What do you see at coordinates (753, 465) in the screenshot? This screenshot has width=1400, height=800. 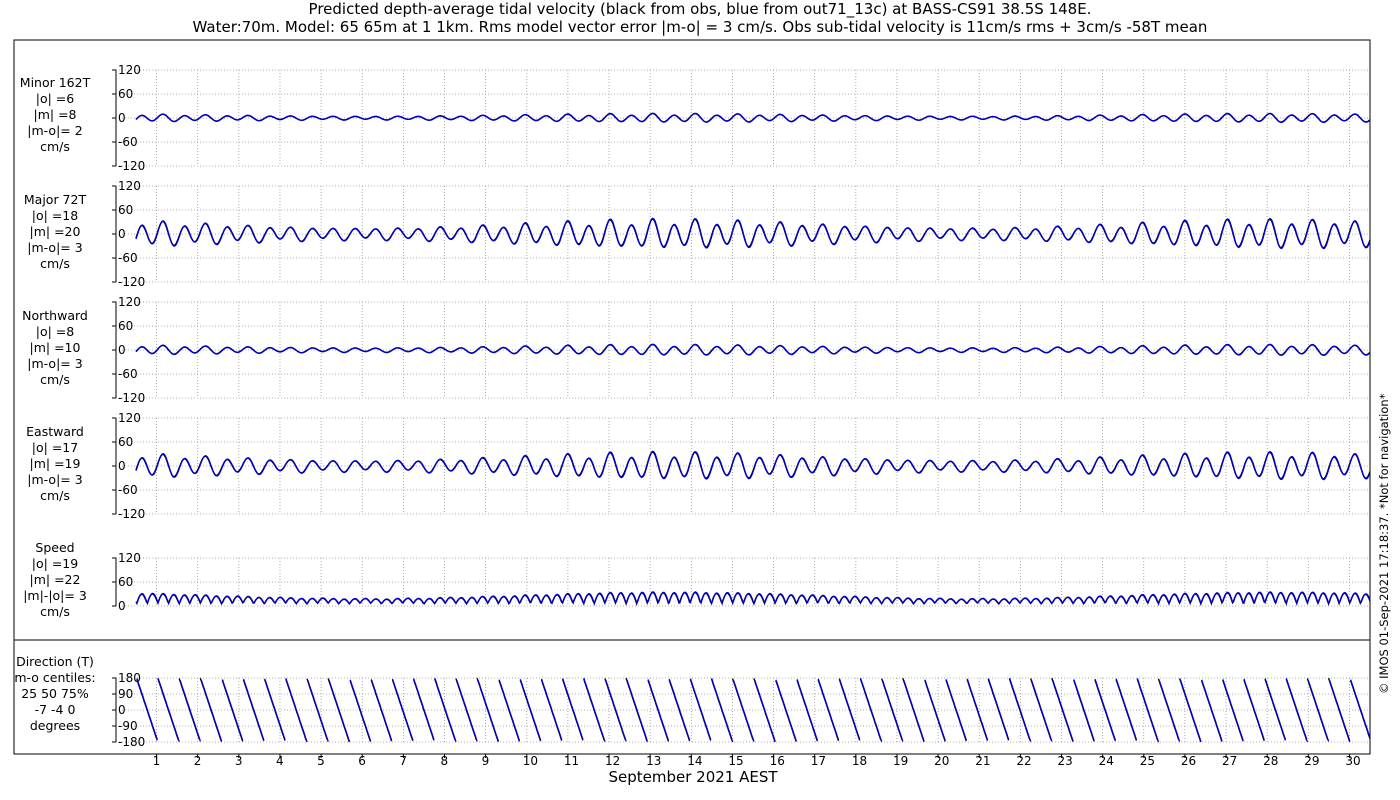 I see `east-obs-line` at bounding box center [753, 465].